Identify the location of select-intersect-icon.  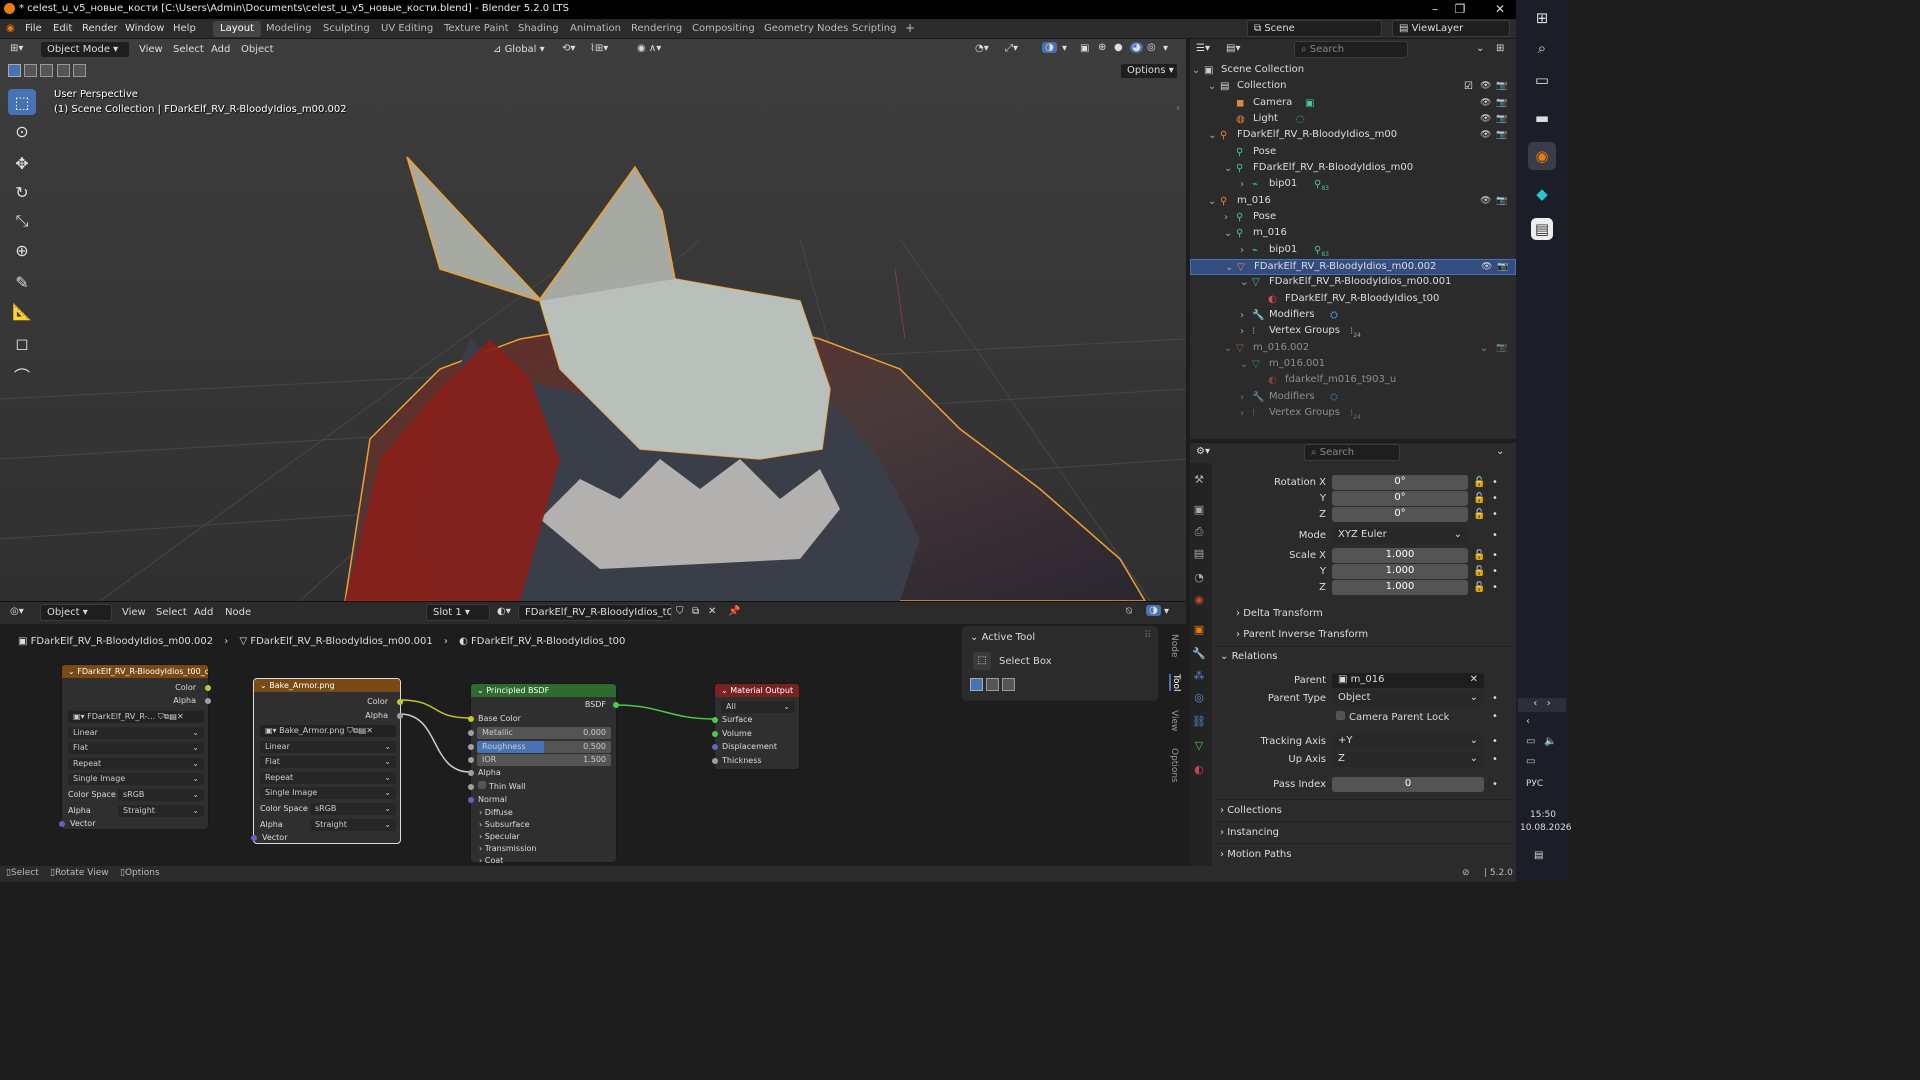
(79, 70).